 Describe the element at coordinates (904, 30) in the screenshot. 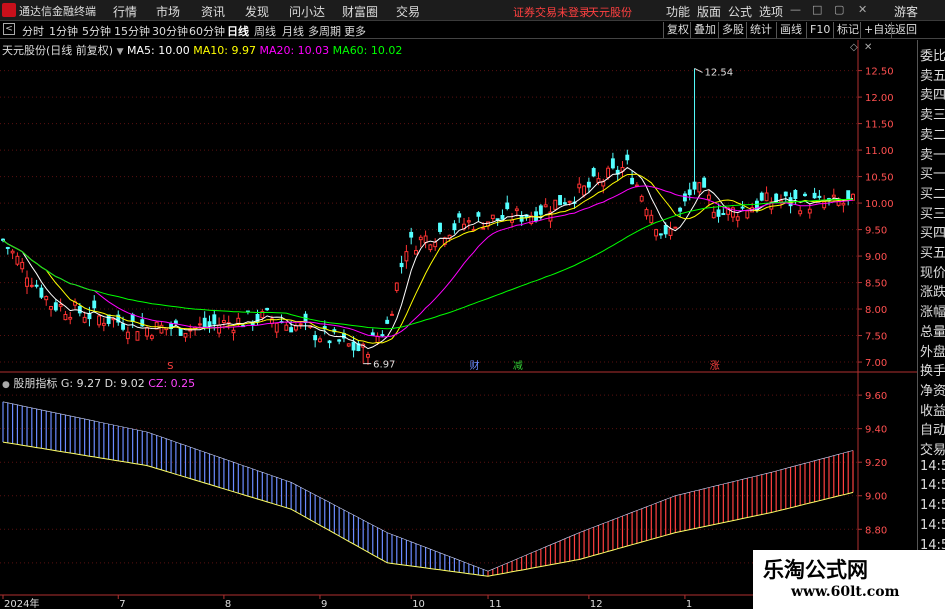

I see `toolbar-button-8: 返回` at that location.